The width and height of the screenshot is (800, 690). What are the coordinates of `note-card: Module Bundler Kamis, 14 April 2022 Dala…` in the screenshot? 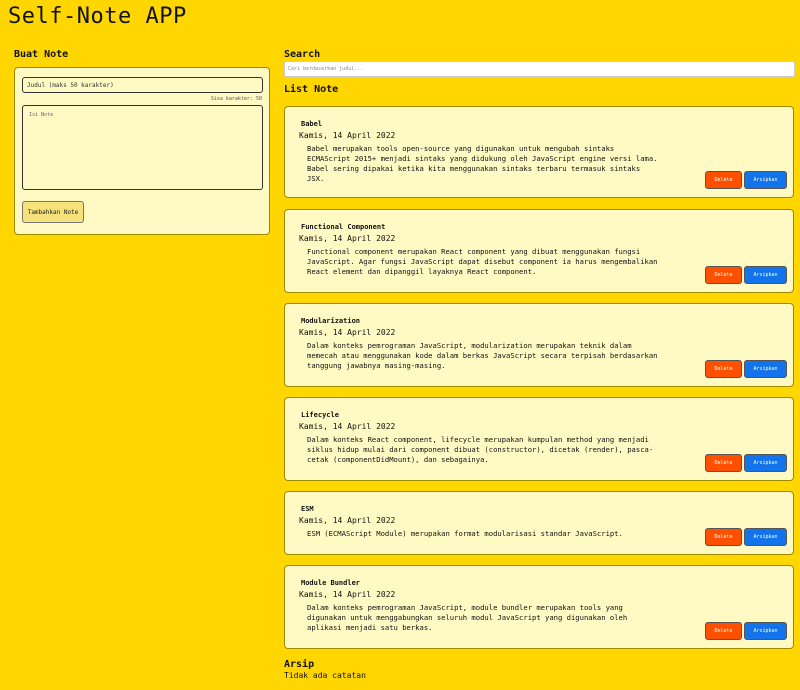 It's located at (539, 607).